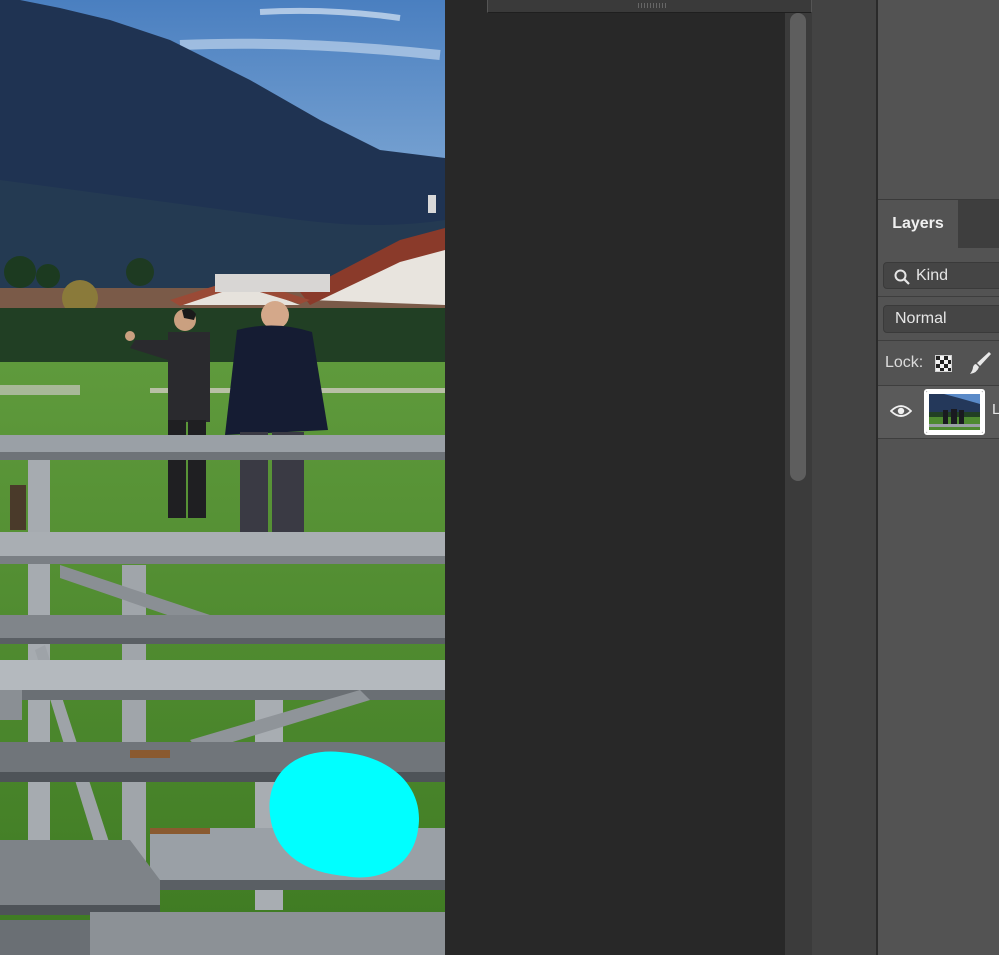  I want to click on eye-icon, so click(901, 413).